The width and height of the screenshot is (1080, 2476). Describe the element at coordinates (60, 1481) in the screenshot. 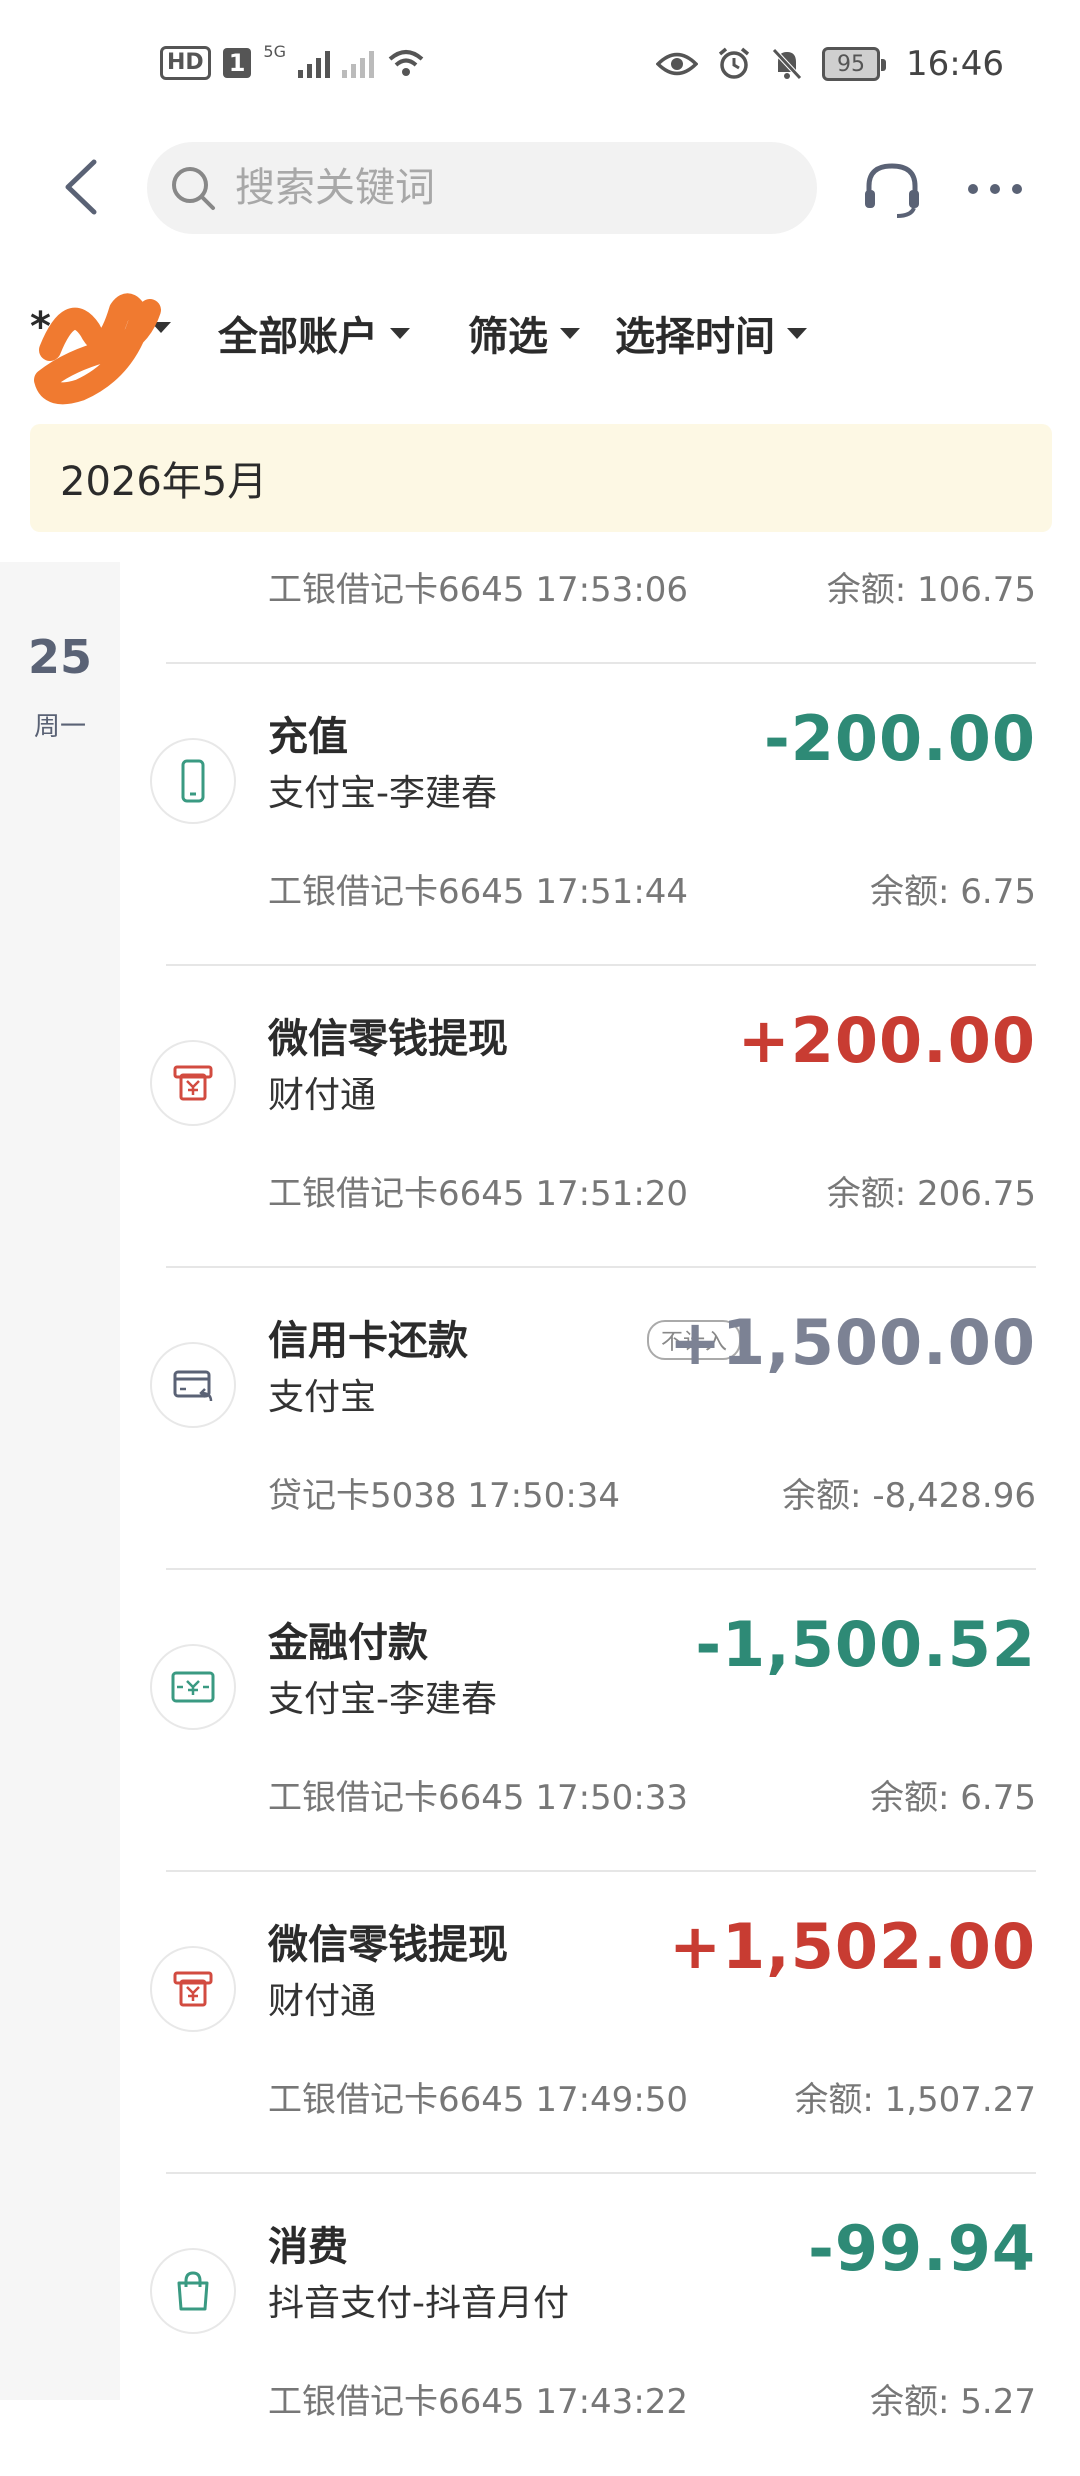

I see `date-column` at that location.